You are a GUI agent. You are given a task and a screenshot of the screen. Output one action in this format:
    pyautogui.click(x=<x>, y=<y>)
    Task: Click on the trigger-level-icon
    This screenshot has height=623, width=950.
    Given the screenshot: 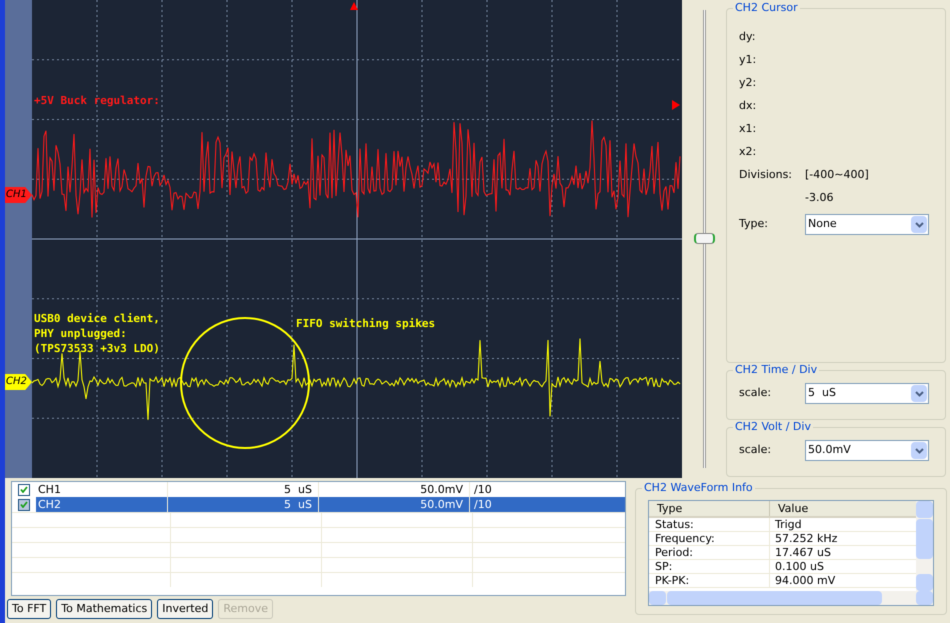 What is the action you would take?
    pyautogui.click(x=676, y=105)
    